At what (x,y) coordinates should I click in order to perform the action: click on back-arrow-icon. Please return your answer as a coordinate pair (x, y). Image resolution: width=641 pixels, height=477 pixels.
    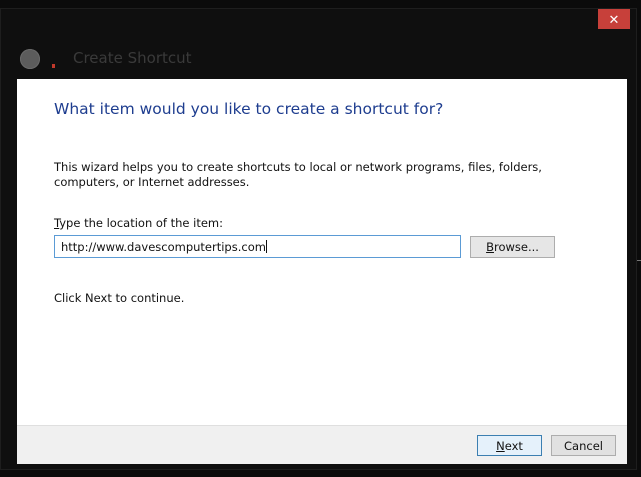
    Looking at the image, I should click on (30, 59).